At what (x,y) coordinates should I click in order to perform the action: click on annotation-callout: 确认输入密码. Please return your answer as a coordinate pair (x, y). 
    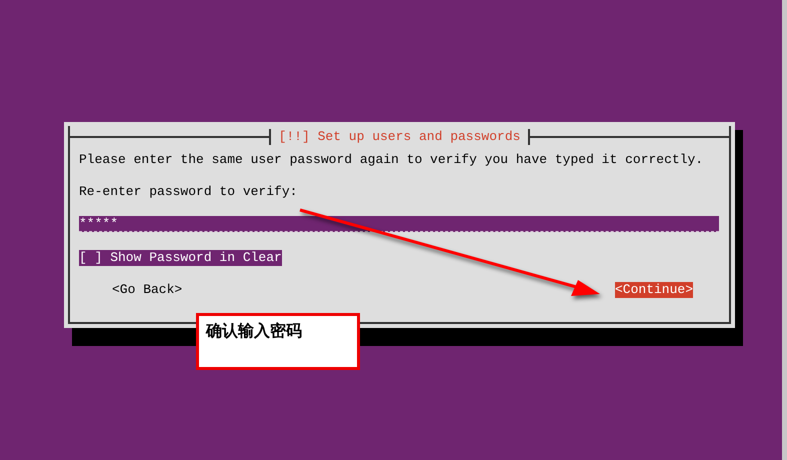
    Looking at the image, I should click on (278, 341).